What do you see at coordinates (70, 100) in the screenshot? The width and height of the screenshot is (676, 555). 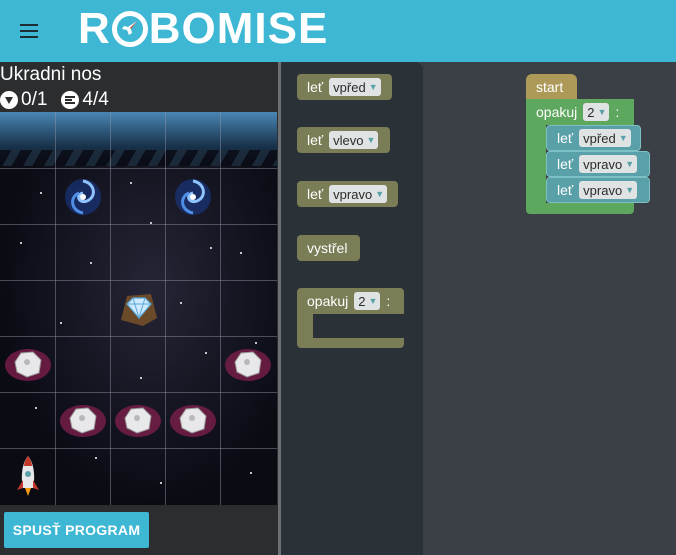 I see `blocks-counter-icon` at bounding box center [70, 100].